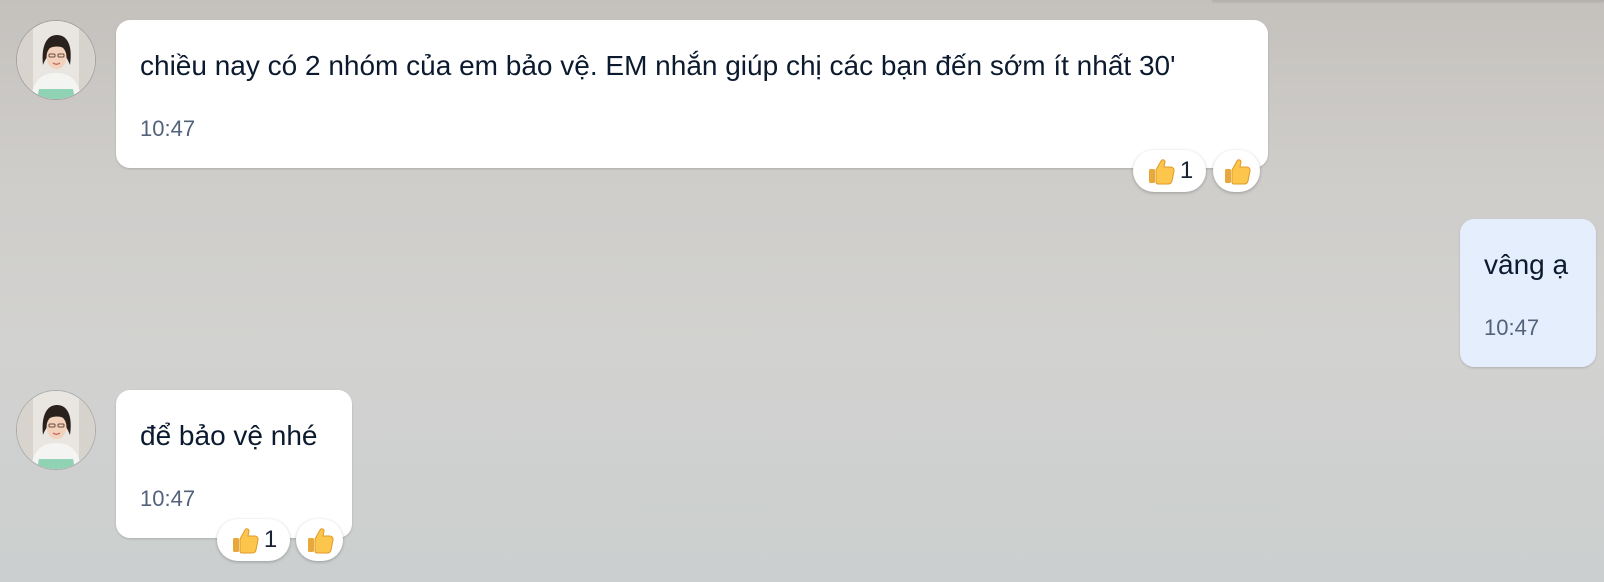  What do you see at coordinates (1408, 0) in the screenshot?
I see `previous-message-edge` at bounding box center [1408, 0].